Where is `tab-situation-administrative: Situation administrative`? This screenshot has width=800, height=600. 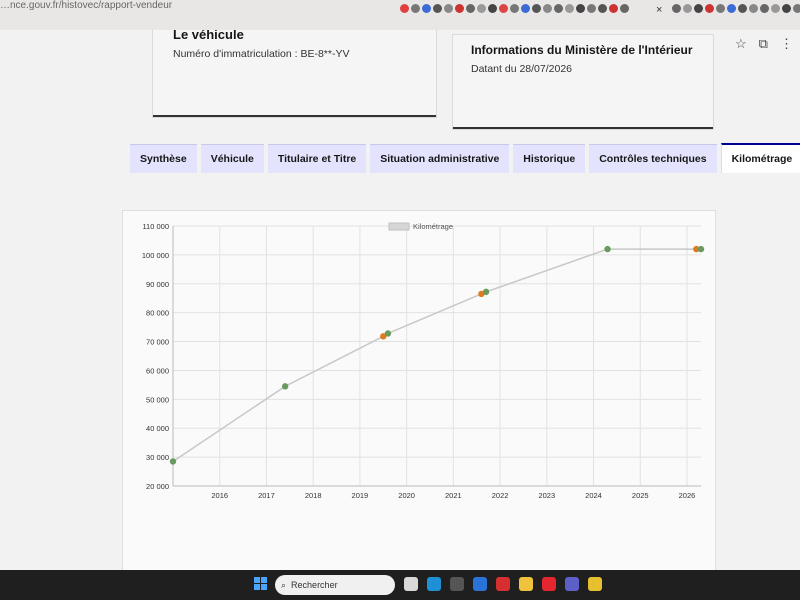
tab-situation-administrative: Situation administrative is located at coordinates (440, 158).